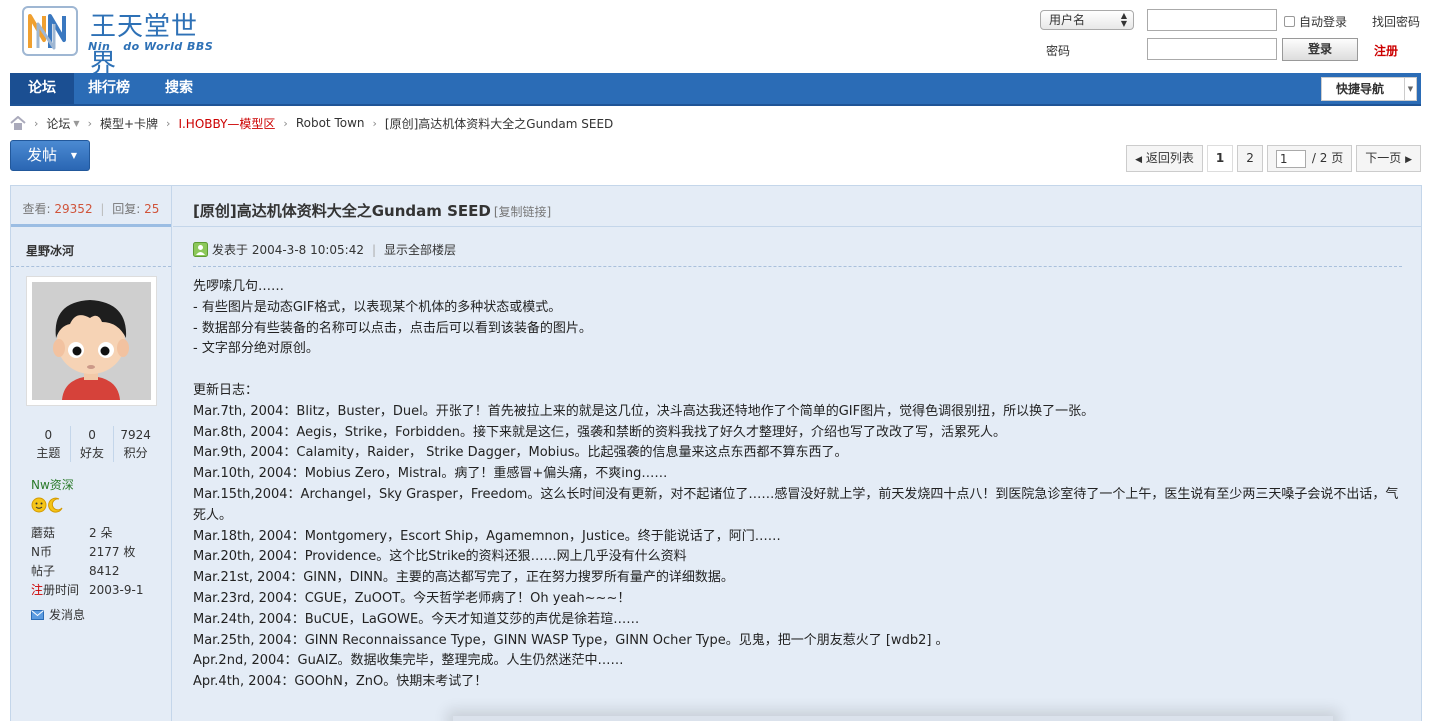  Describe the element at coordinates (67, 615) in the screenshot. I see `send-message-label: 发消息` at that location.